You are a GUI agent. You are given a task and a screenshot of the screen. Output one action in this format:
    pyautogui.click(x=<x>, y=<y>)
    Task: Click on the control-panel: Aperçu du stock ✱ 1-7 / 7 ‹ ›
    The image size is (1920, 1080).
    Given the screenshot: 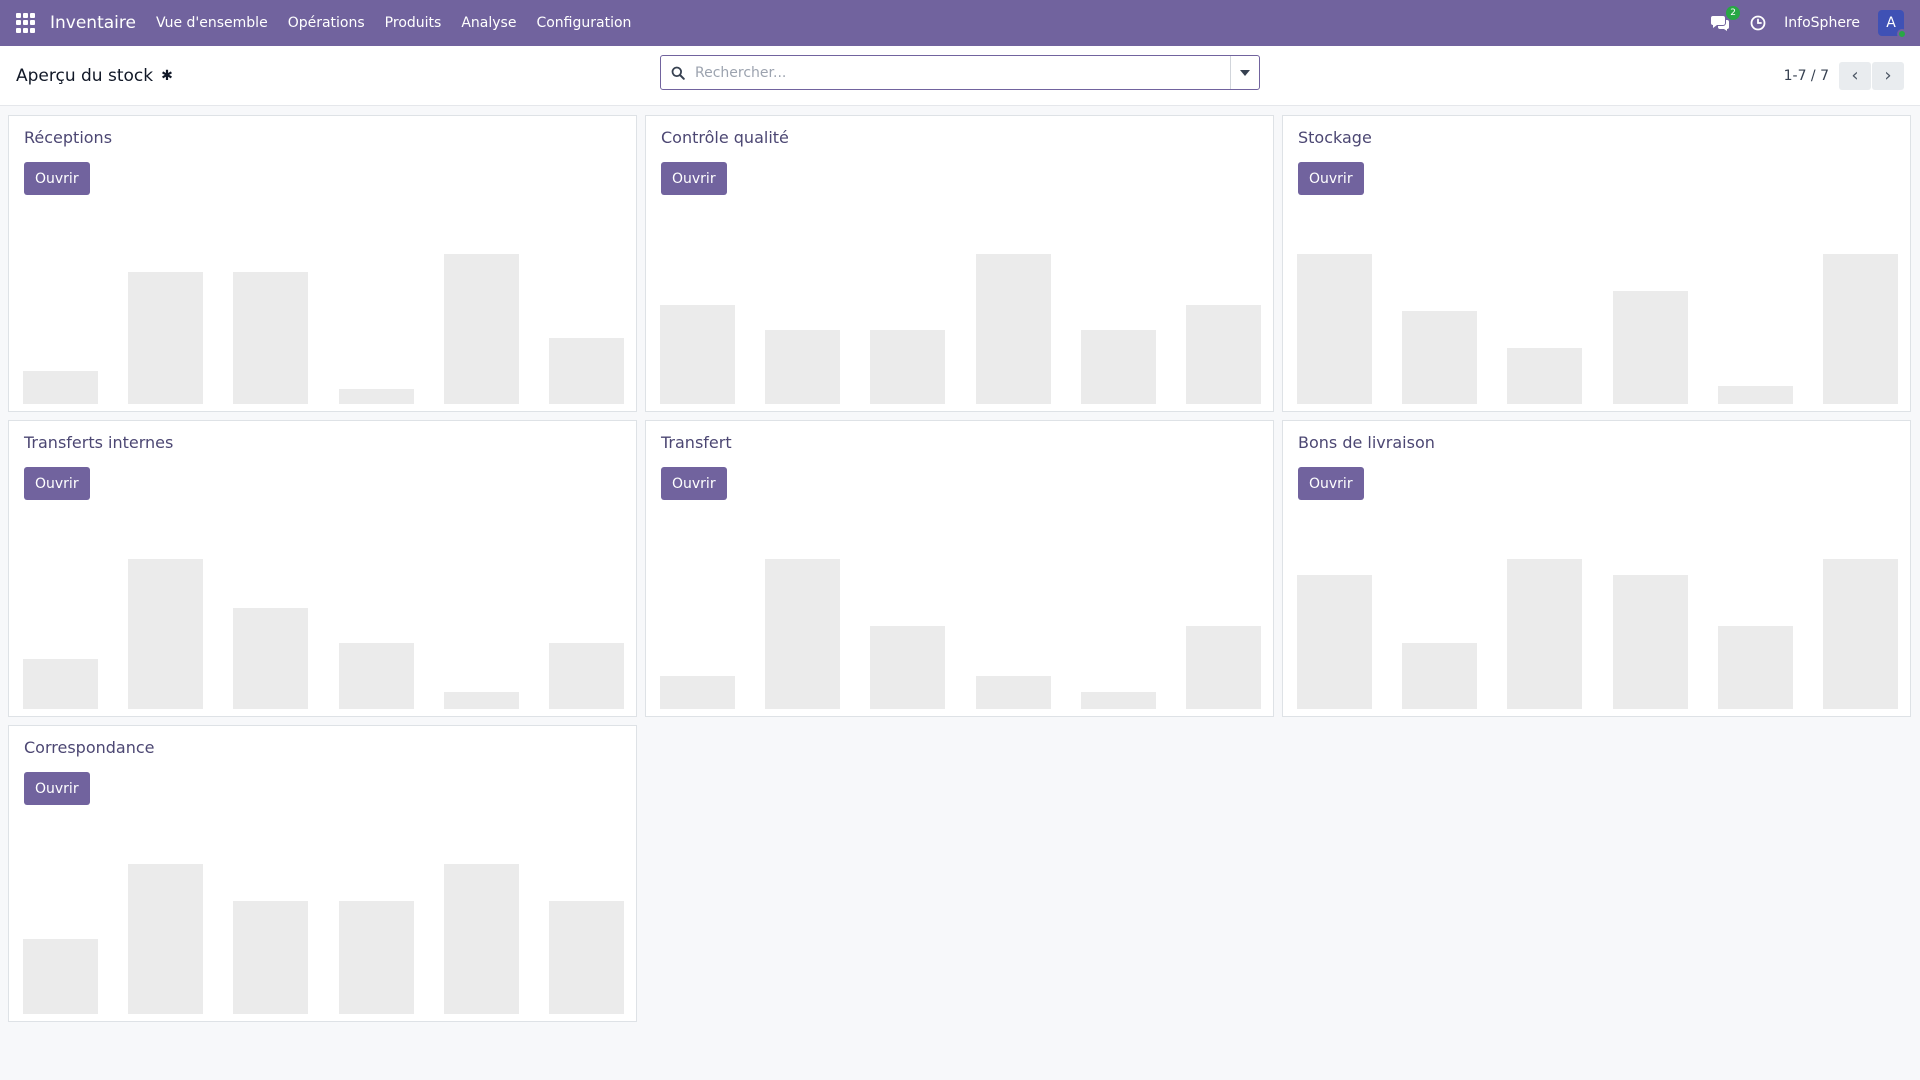 What is the action you would take?
    pyautogui.click(x=960, y=76)
    